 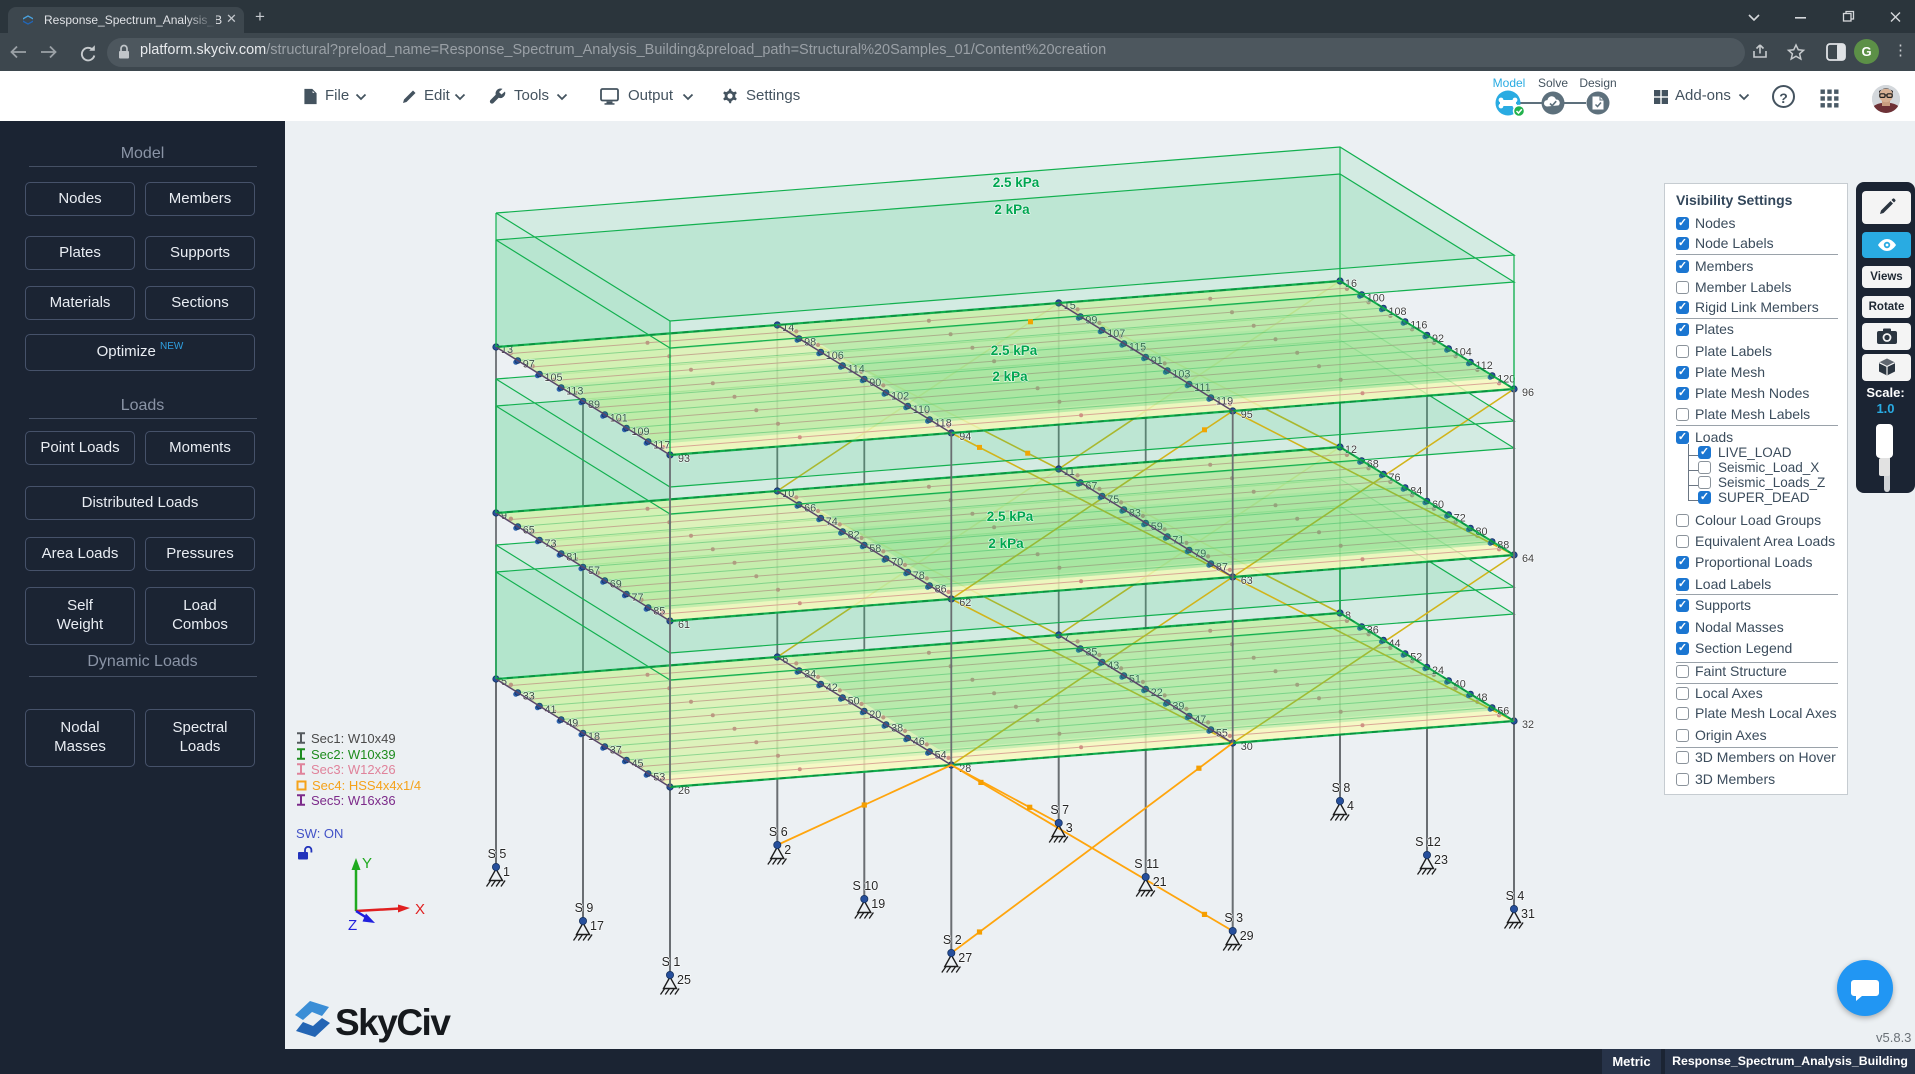 What do you see at coordinates (367, 863) in the screenshot?
I see `svg-text: Y` at bounding box center [367, 863].